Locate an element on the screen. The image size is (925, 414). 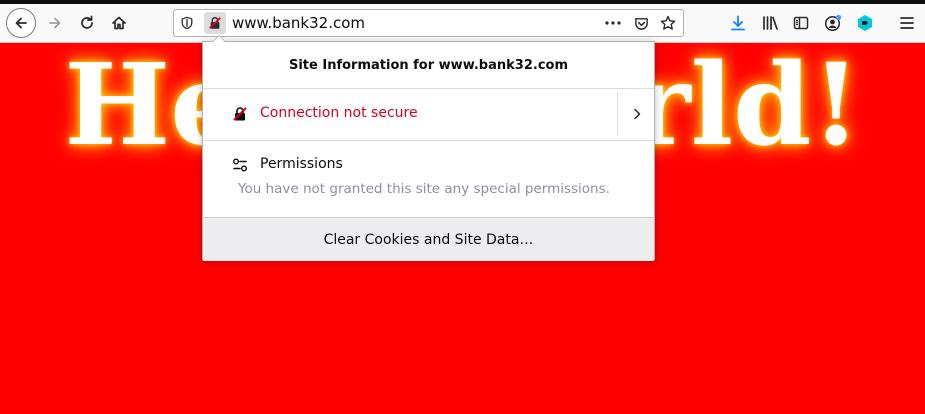
library-icon is located at coordinates (770, 23).